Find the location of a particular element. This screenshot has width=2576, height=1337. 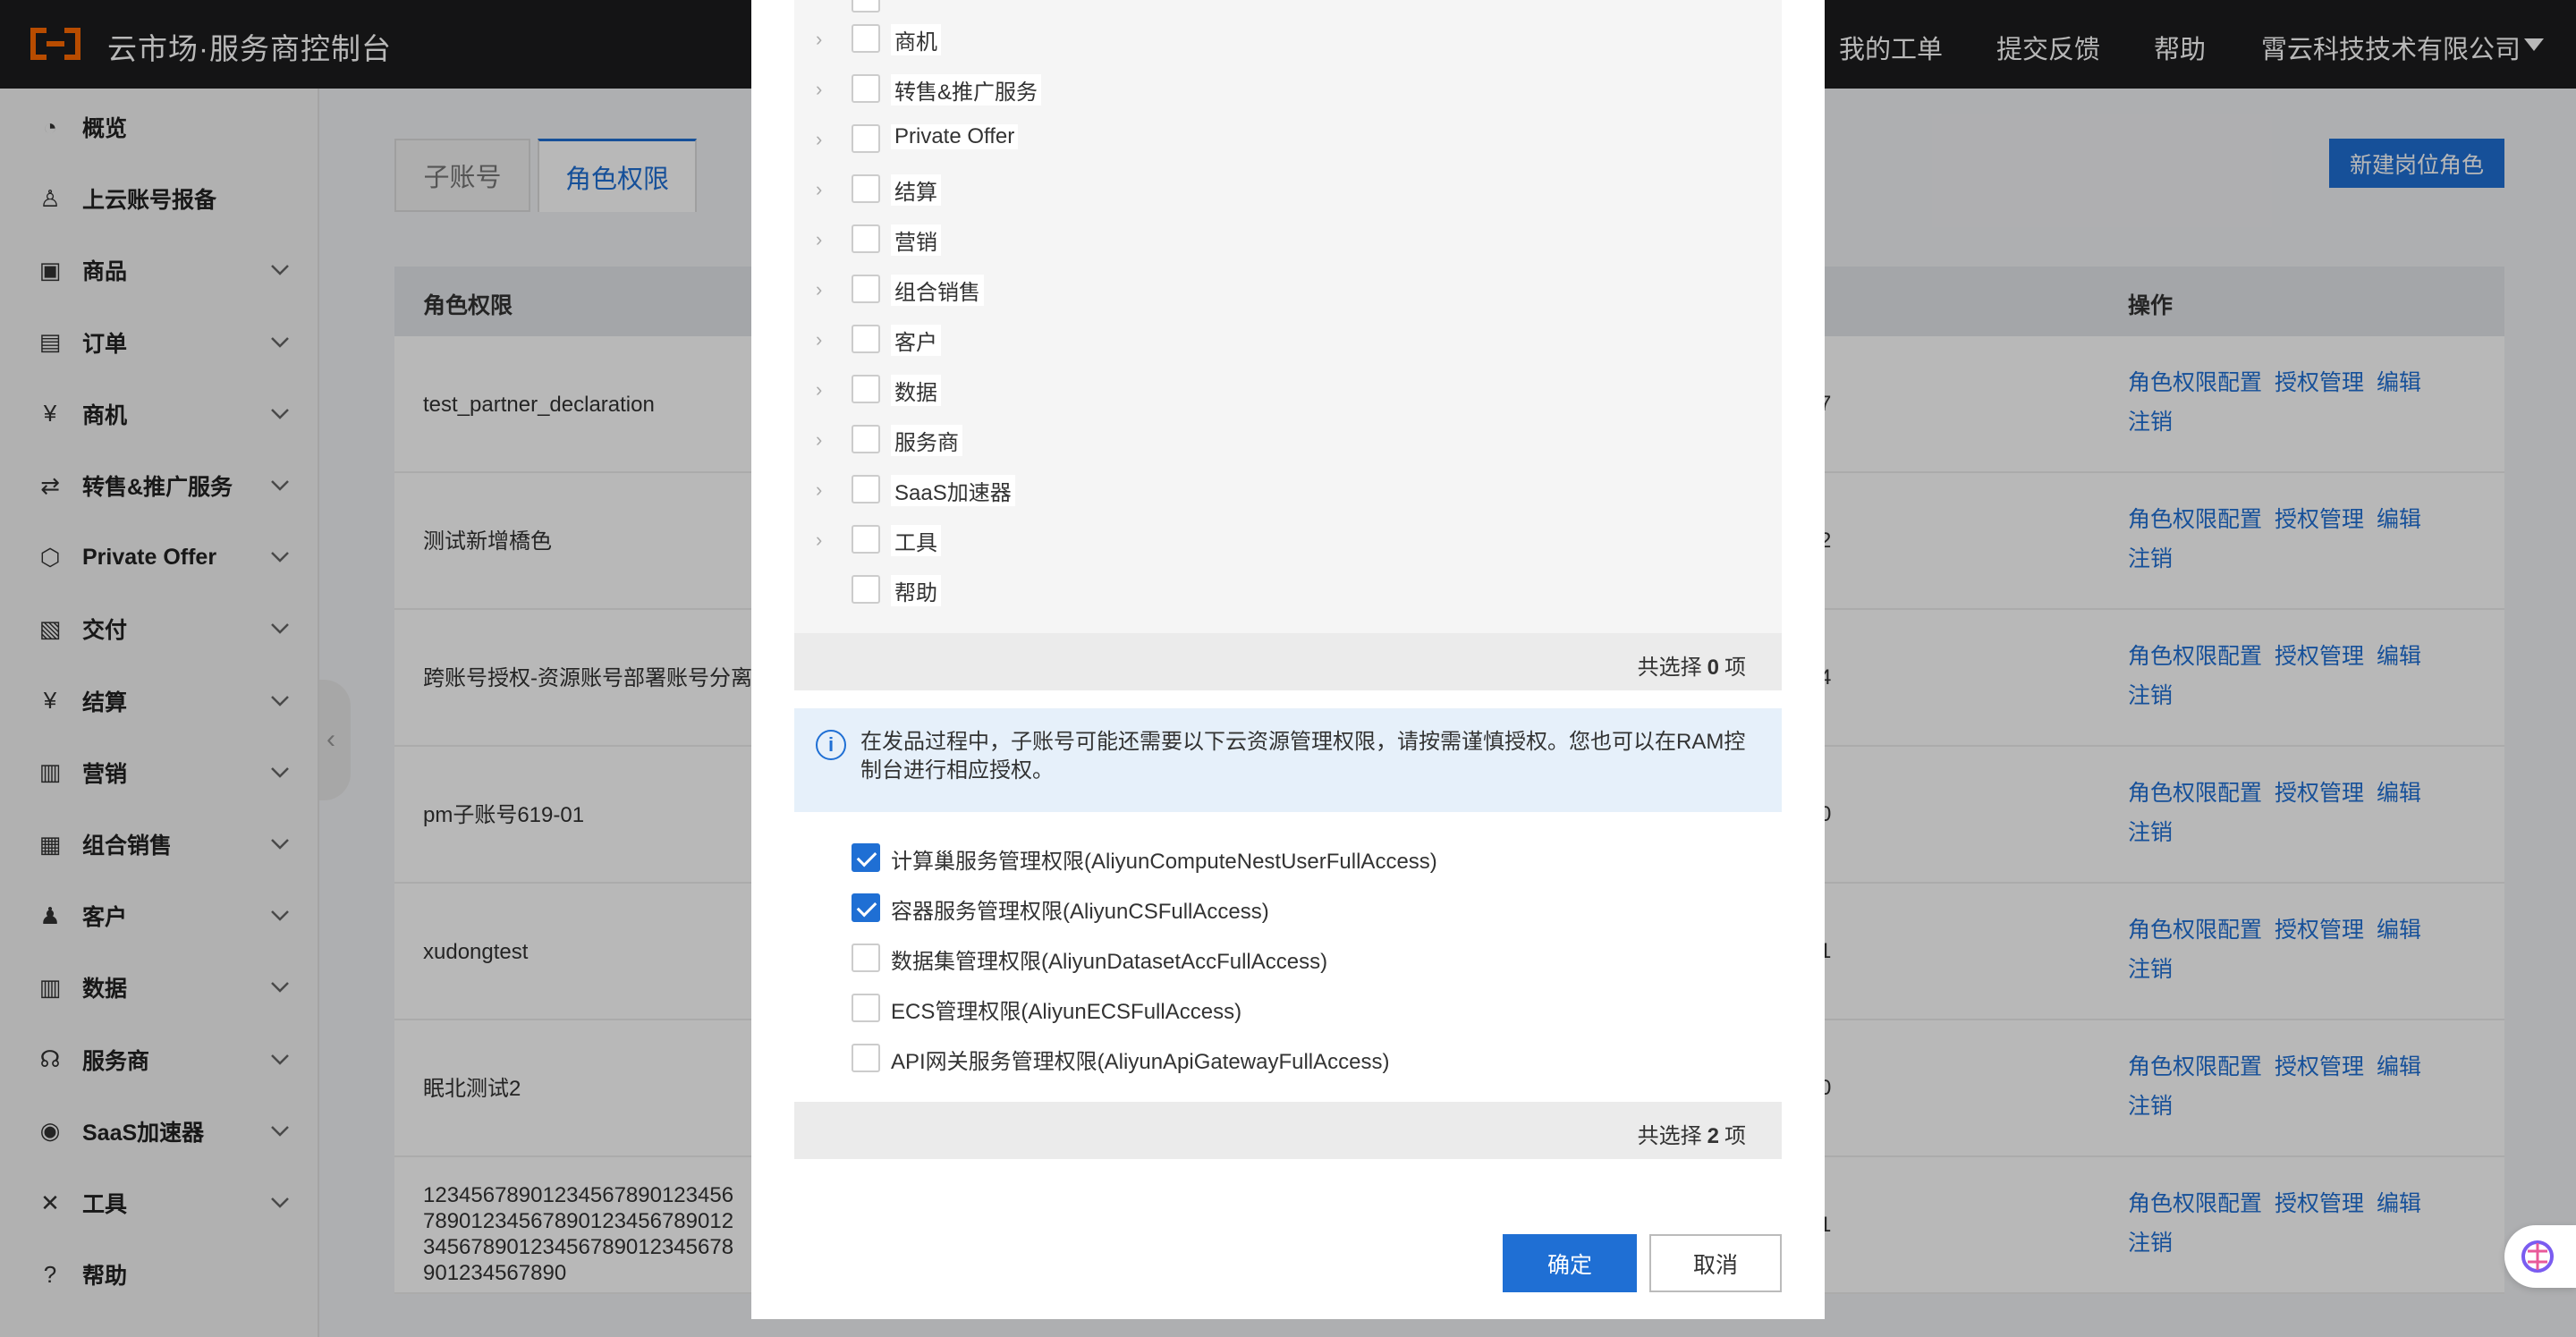

tree-row: › 客户 is located at coordinates (1288, 339).